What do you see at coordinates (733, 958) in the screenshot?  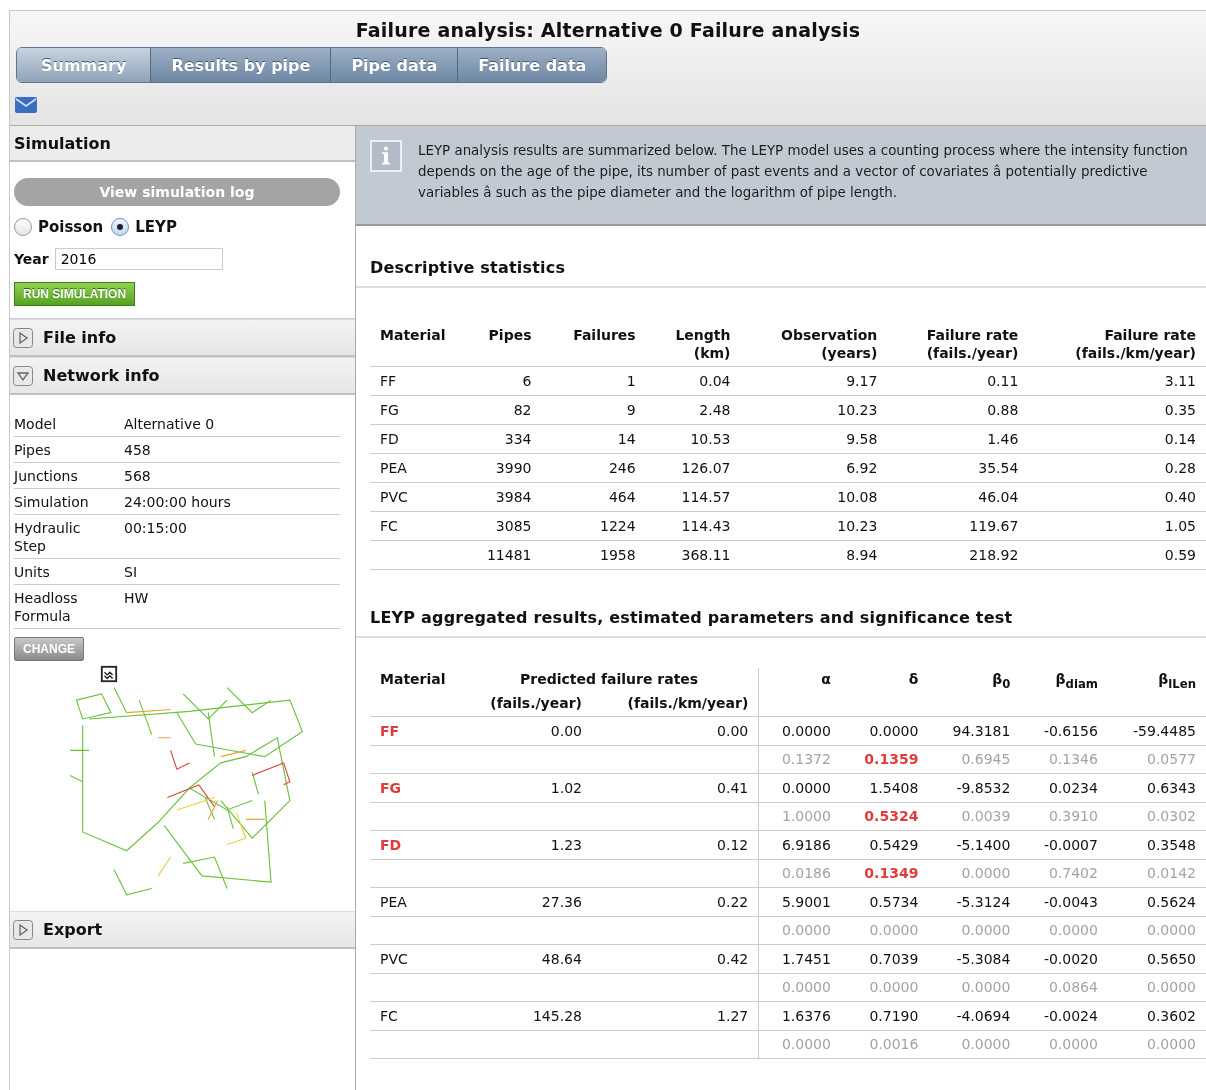 I see `table-cell: 0.42` at bounding box center [733, 958].